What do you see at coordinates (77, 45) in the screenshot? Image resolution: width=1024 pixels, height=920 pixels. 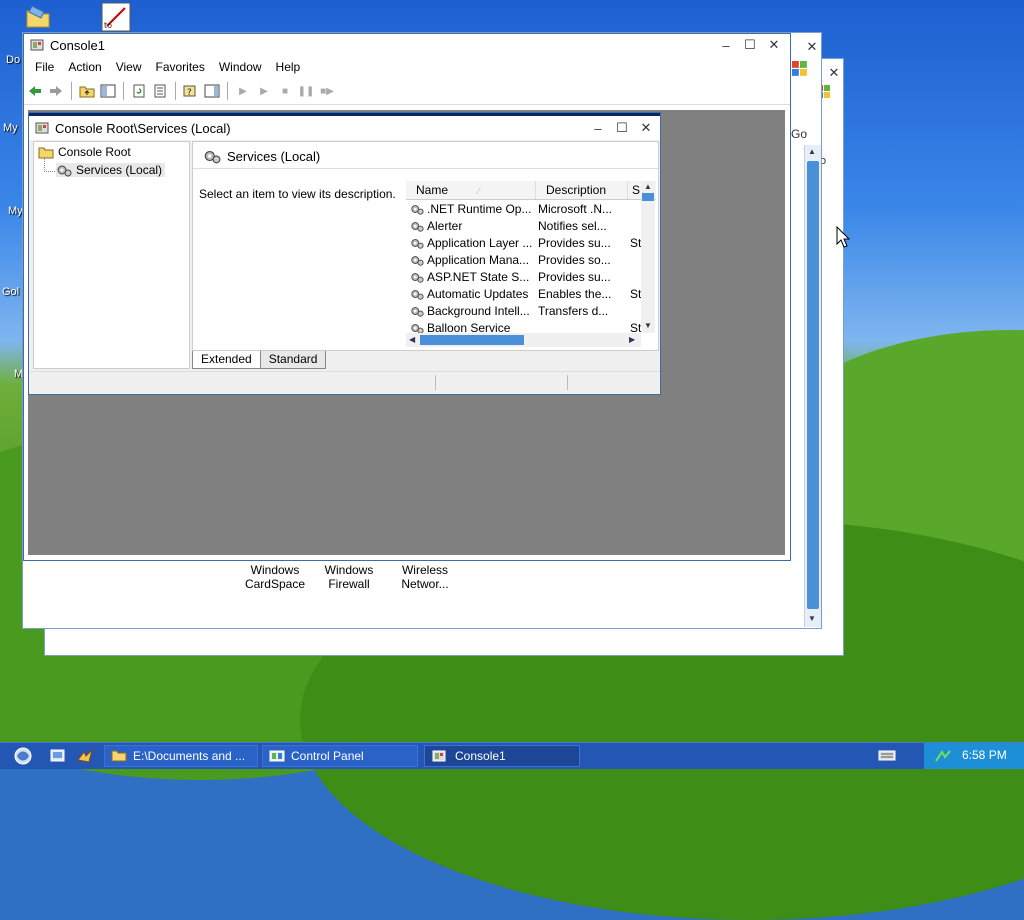 I see `console-title: Console1` at bounding box center [77, 45].